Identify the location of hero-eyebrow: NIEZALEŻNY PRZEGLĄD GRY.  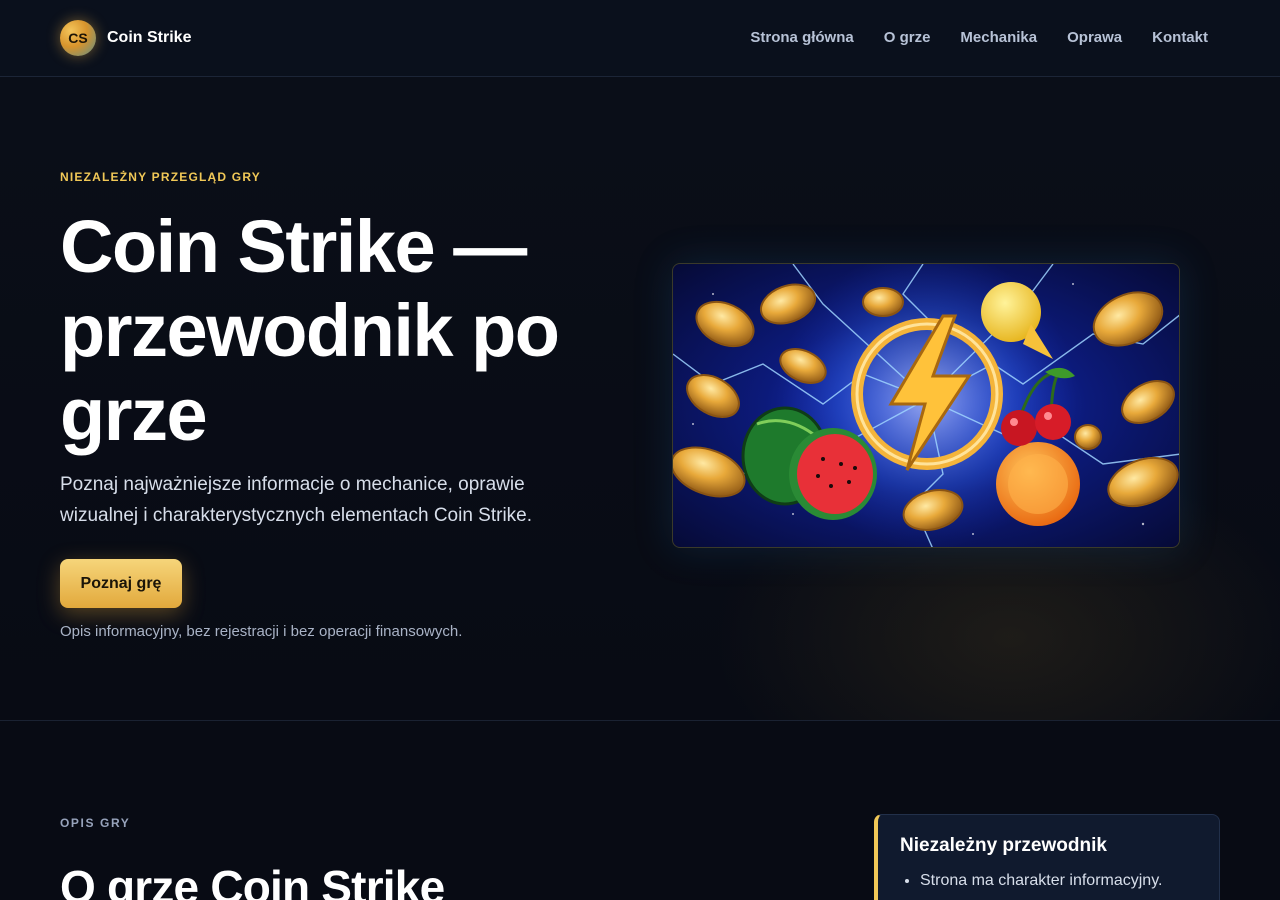
(160, 177).